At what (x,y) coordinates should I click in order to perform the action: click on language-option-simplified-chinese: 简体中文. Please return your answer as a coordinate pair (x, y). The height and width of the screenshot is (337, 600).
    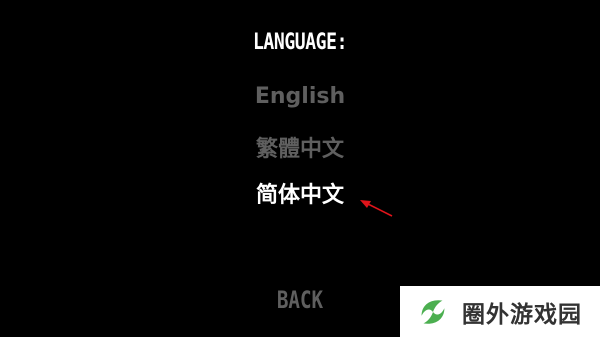
    Looking at the image, I should click on (300, 193).